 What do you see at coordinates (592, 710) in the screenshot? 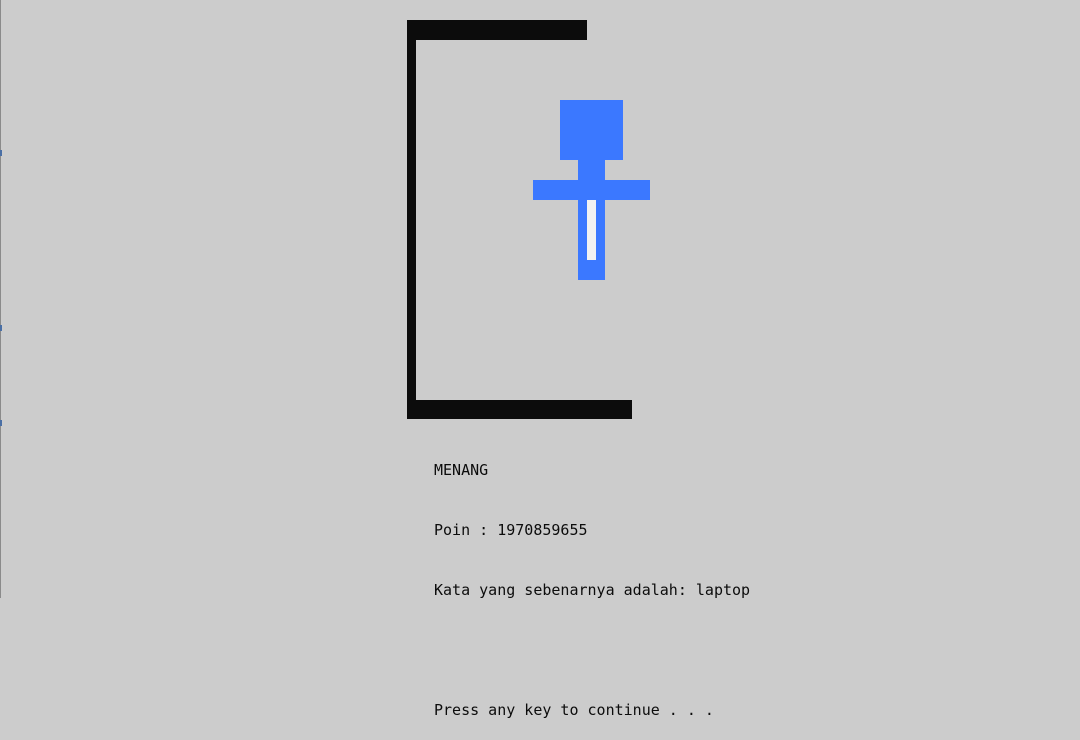
I see `continue-prompt: Press any key to continue . . .` at bounding box center [592, 710].